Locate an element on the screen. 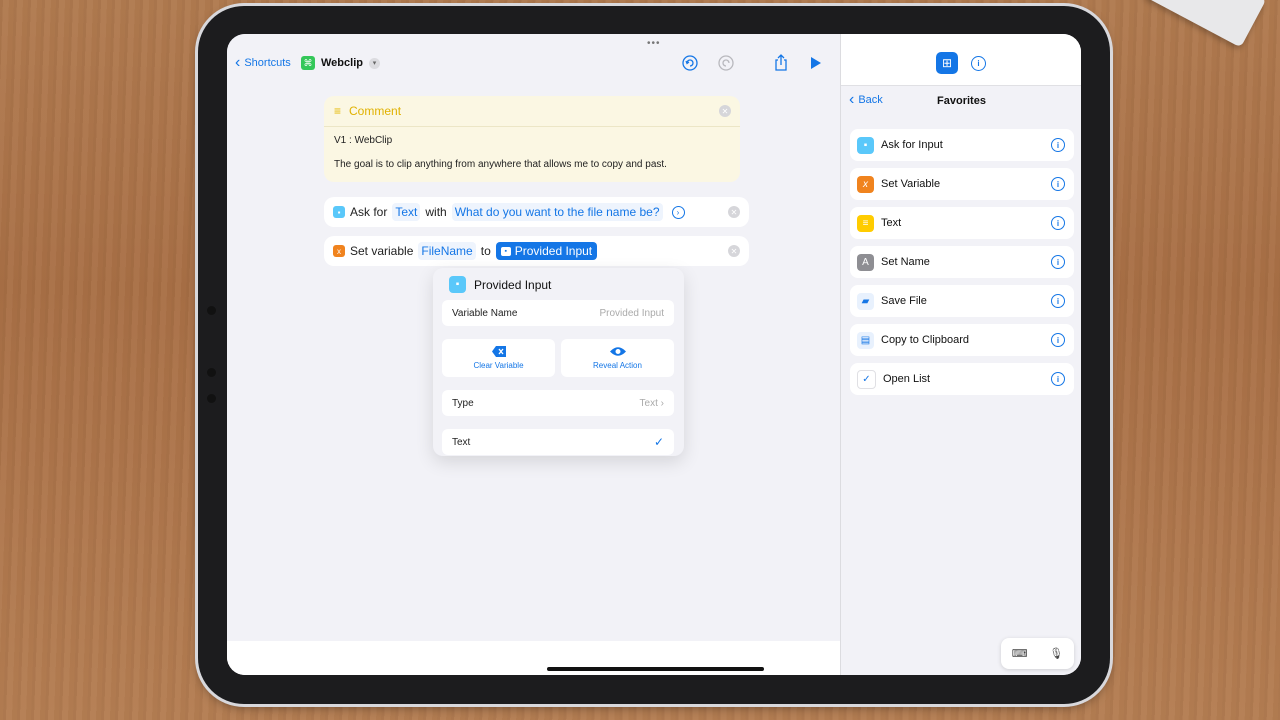 Image resolution: width=1280 pixels, height=720 pixels. remove-comment-button: ✕ is located at coordinates (725, 111).